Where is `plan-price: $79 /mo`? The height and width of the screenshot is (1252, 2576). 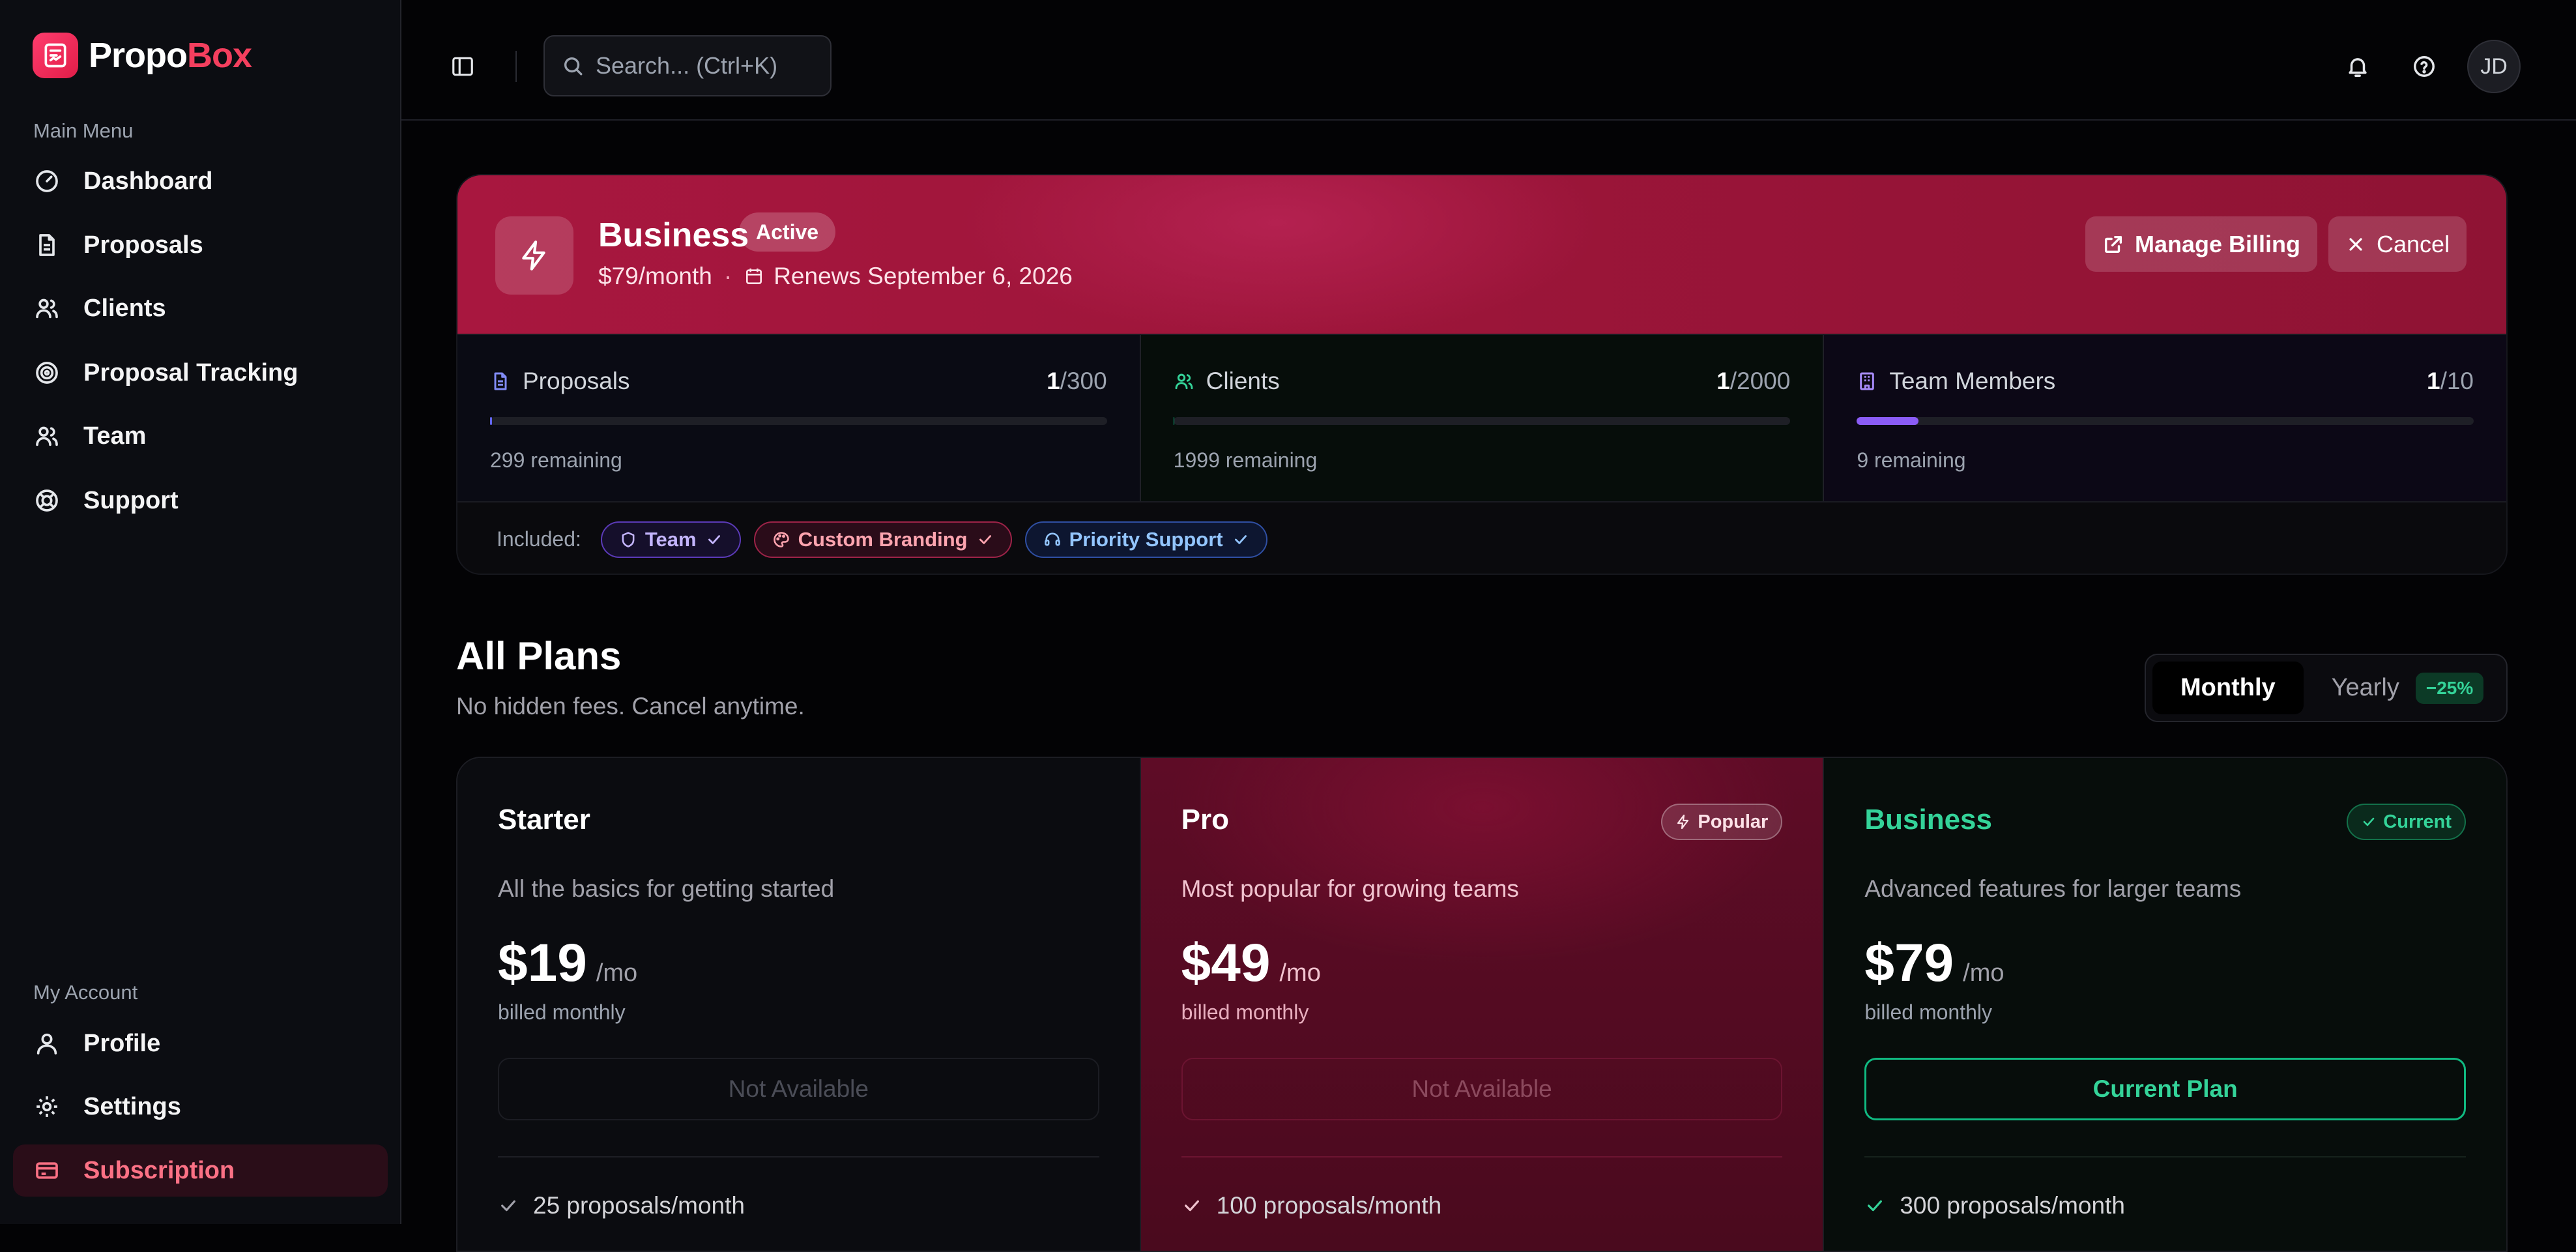 plan-price: $79 /mo is located at coordinates (1934, 963).